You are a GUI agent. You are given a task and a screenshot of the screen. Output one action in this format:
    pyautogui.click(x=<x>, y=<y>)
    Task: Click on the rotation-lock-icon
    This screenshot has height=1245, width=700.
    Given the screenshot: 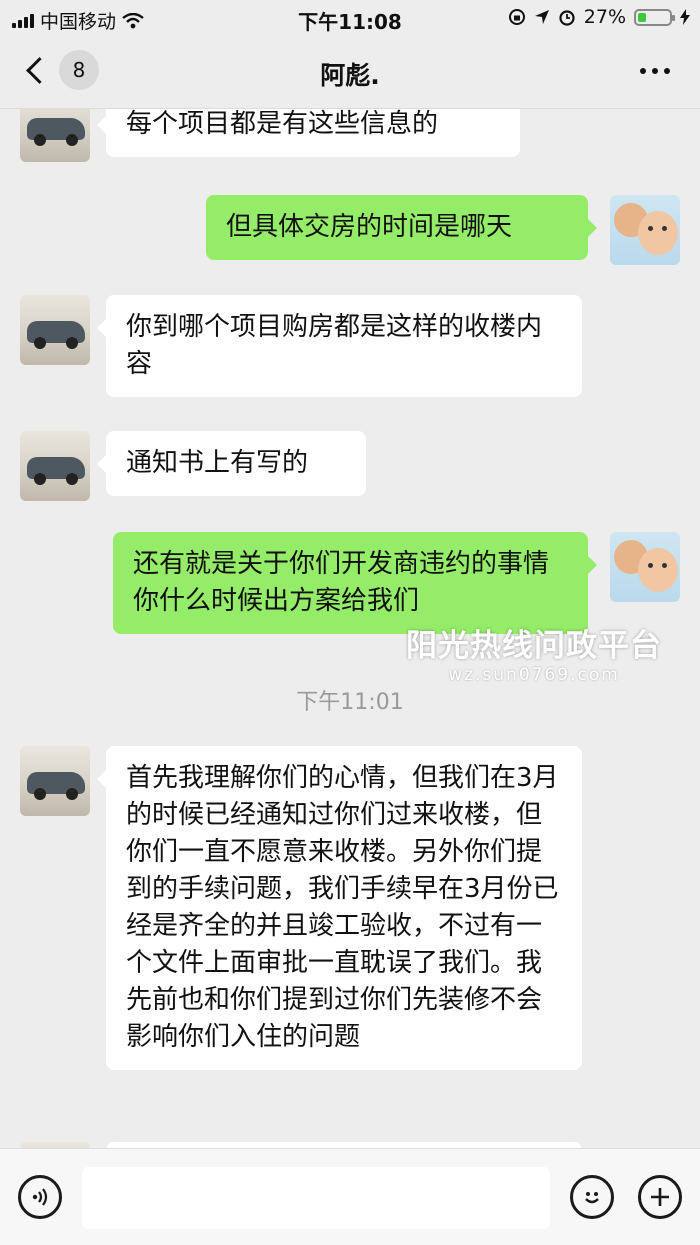 What is the action you would take?
    pyautogui.click(x=516, y=17)
    